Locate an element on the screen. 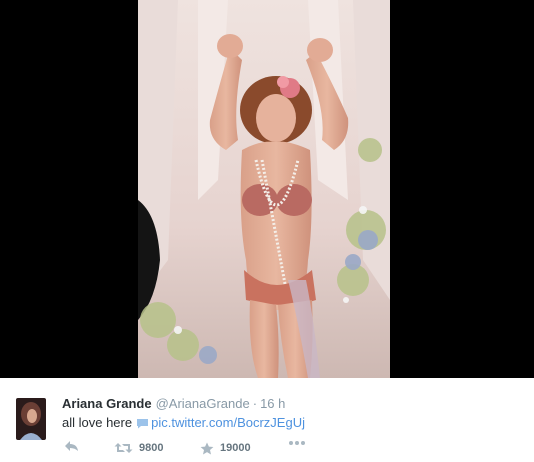 This screenshot has height=462, width=534. retweet-button: 9800 is located at coordinates (138, 448).